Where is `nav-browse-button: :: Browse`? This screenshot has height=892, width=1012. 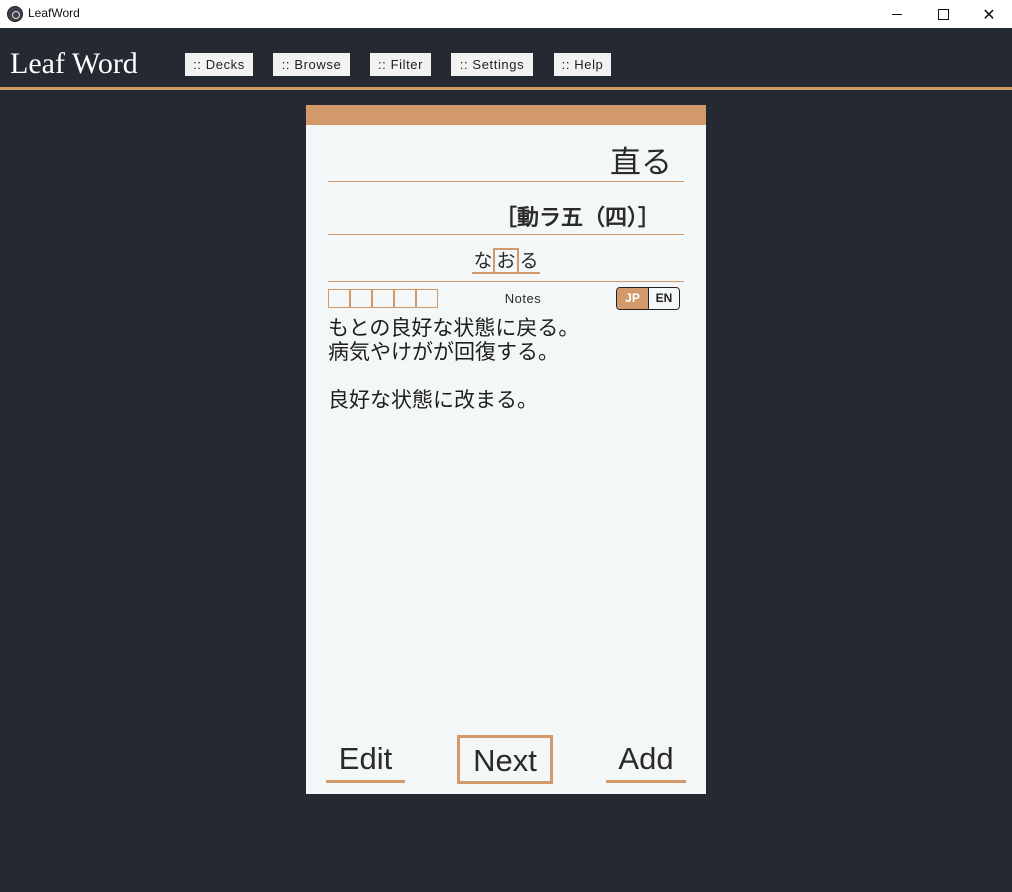 nav-browse-button: :: Browse is located at coordinates (311, 64).